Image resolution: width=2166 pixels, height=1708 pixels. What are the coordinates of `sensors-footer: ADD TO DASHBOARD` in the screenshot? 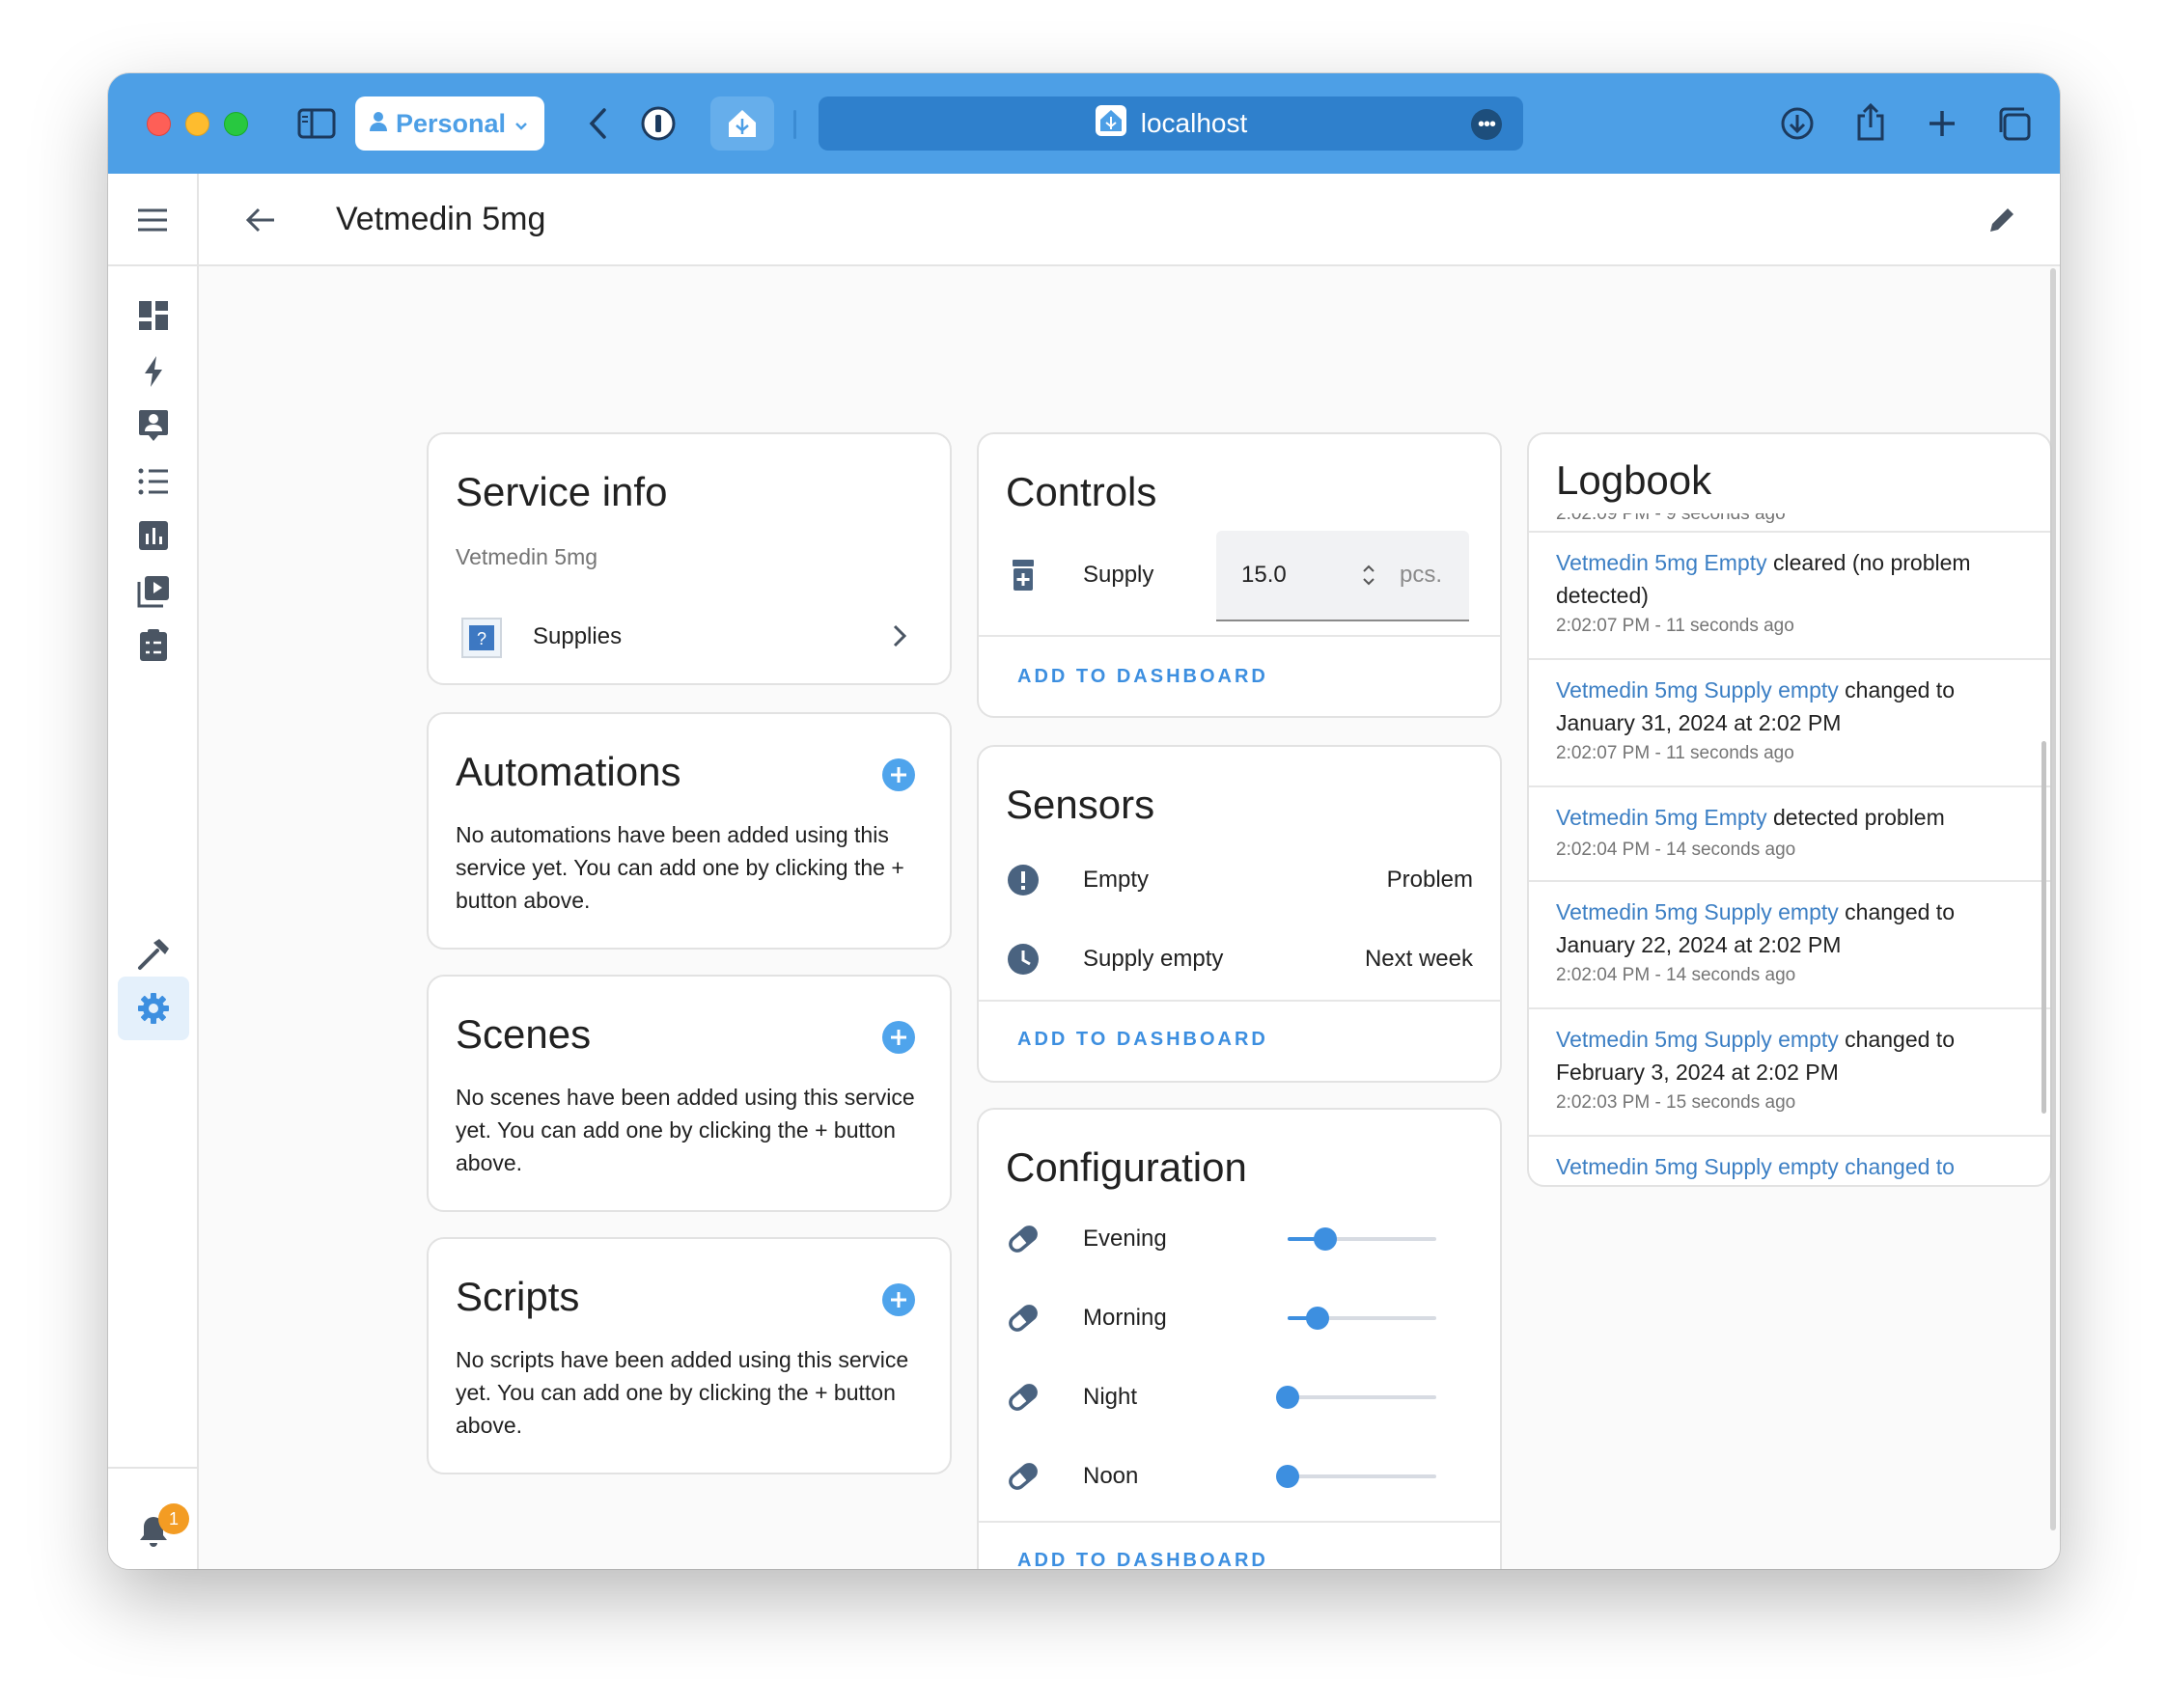 It's located at (1240, 1040).